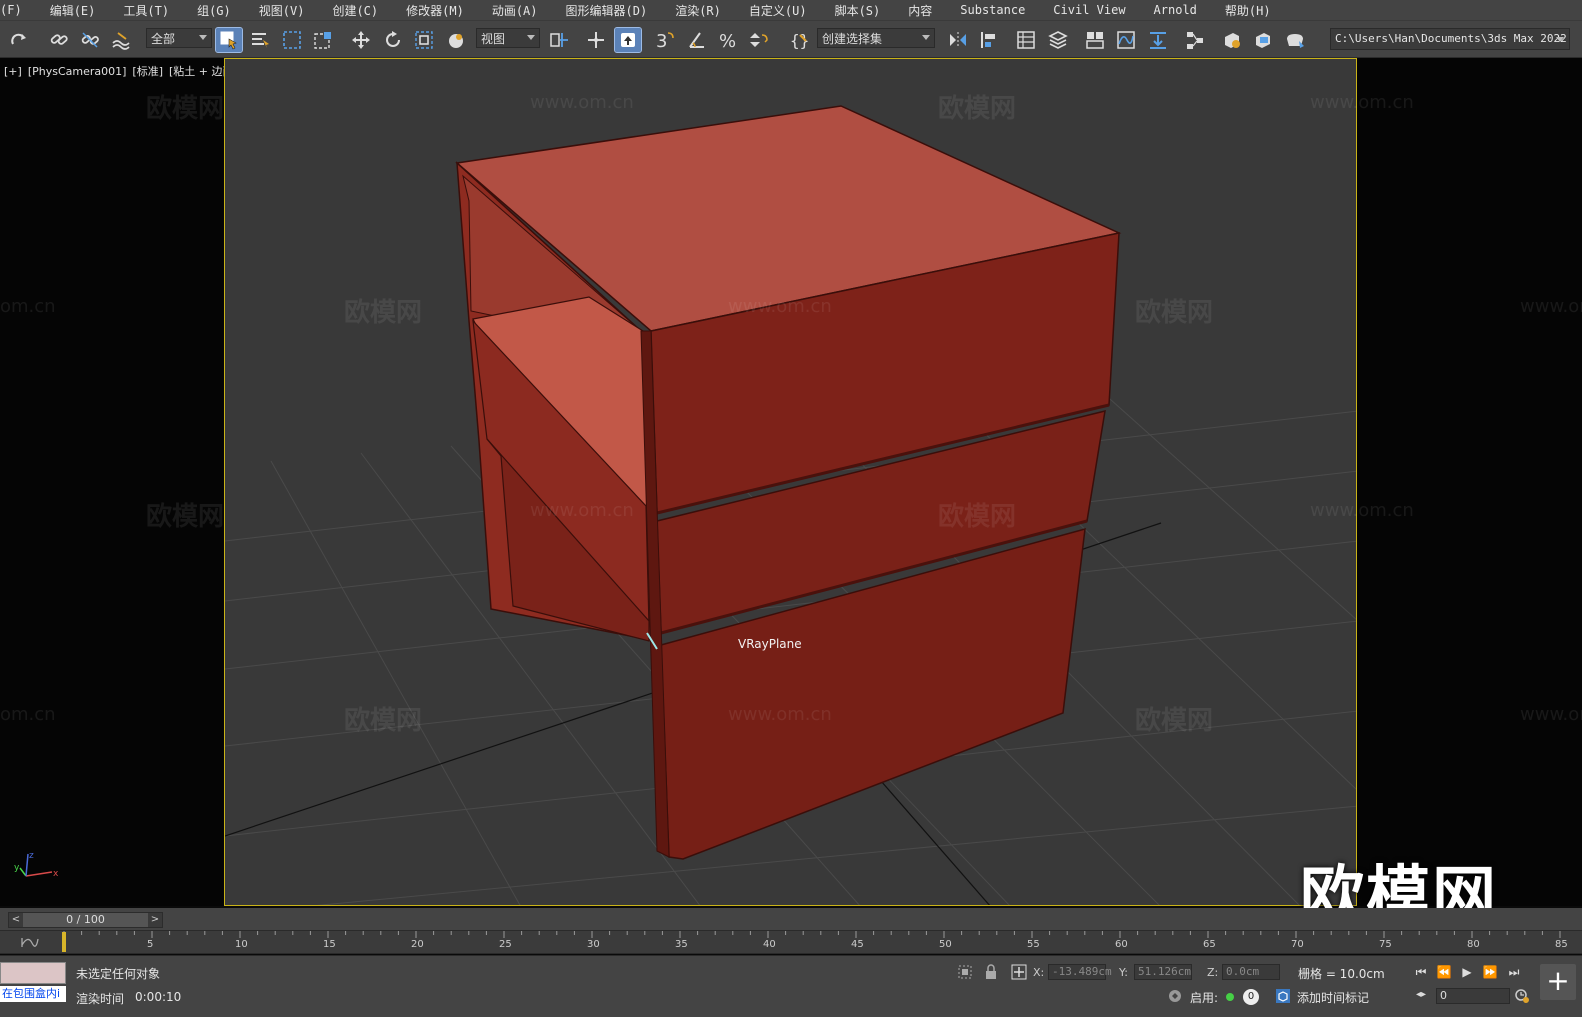 The height and width of the screenshot is (1017, 1582). I want to click on bind-space-warp-icon, so click(121, 40).